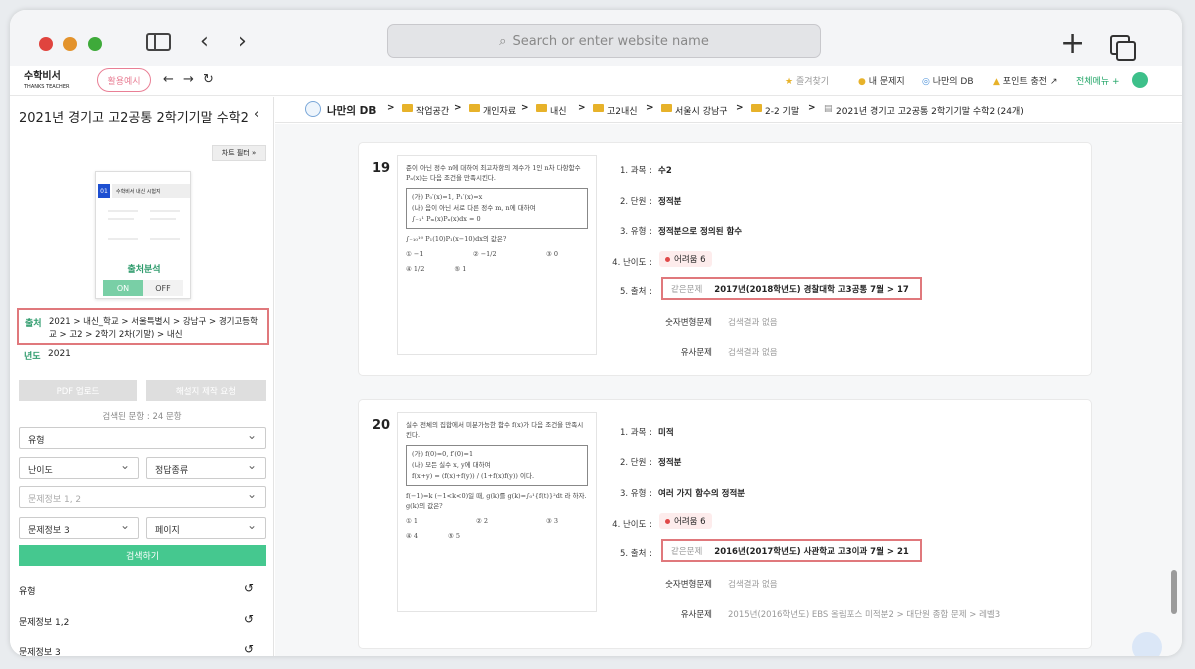 The image size is (1195, 669). I want to click on forward-arrow-icon: ›, so click(242, 41).